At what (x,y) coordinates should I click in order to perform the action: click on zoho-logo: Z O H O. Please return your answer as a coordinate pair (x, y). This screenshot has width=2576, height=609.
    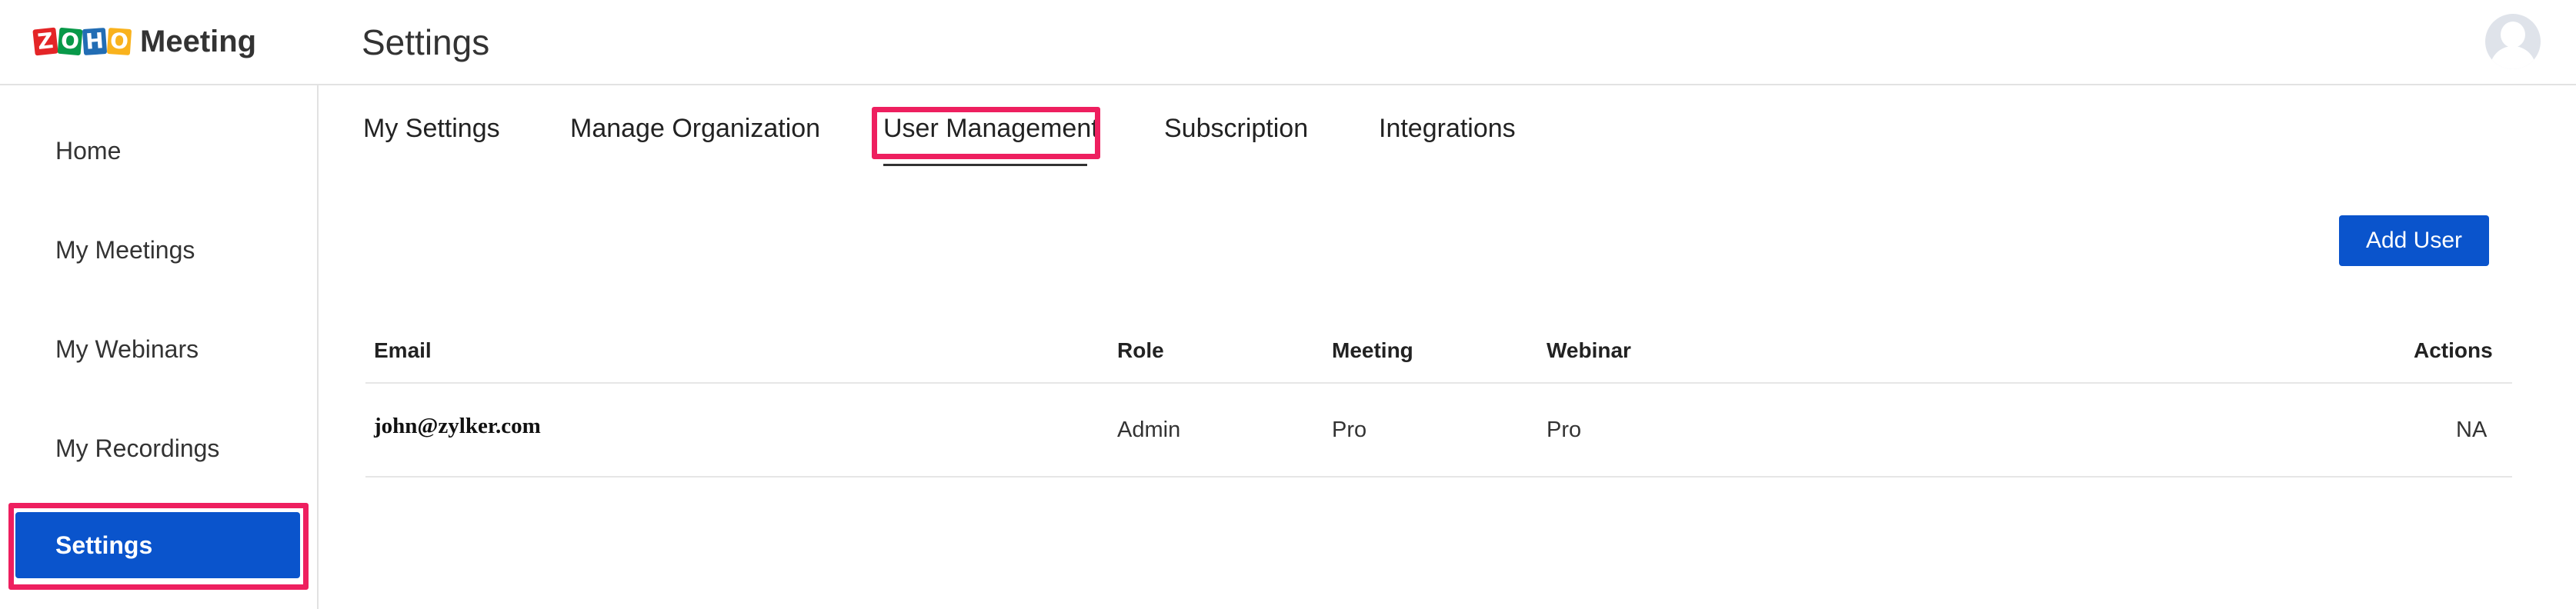
    Looking at the image, I should click on (82, 41).